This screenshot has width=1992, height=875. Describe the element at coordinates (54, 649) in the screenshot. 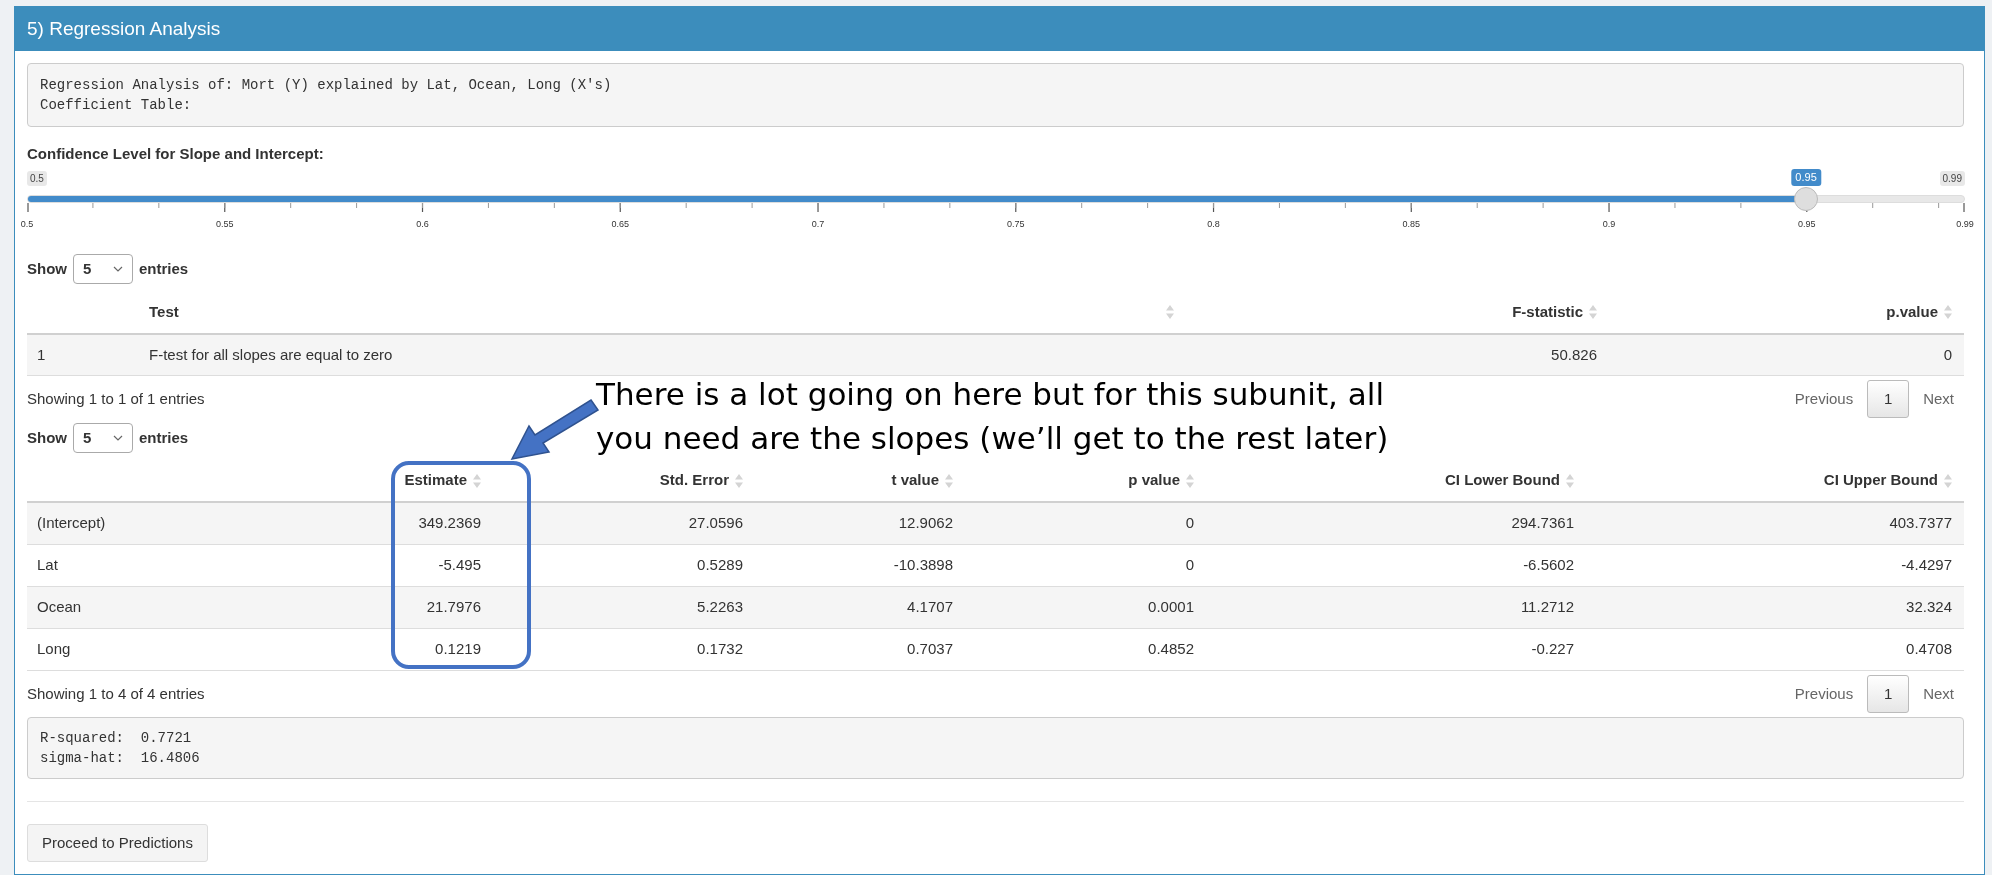

I see `table-cell-text: Long` at that location.